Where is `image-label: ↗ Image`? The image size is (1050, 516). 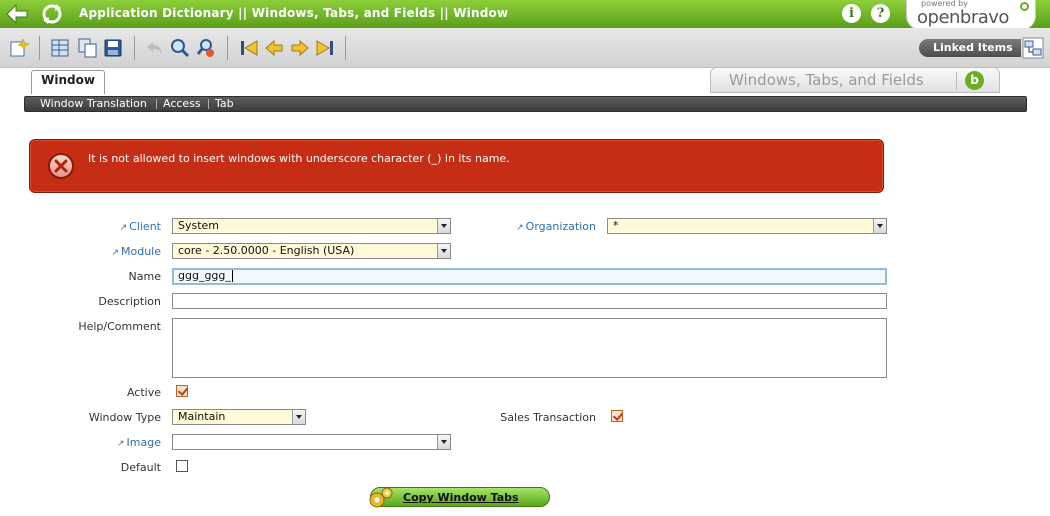 image-label: ↗ Image is located at coordinates (139, 442).